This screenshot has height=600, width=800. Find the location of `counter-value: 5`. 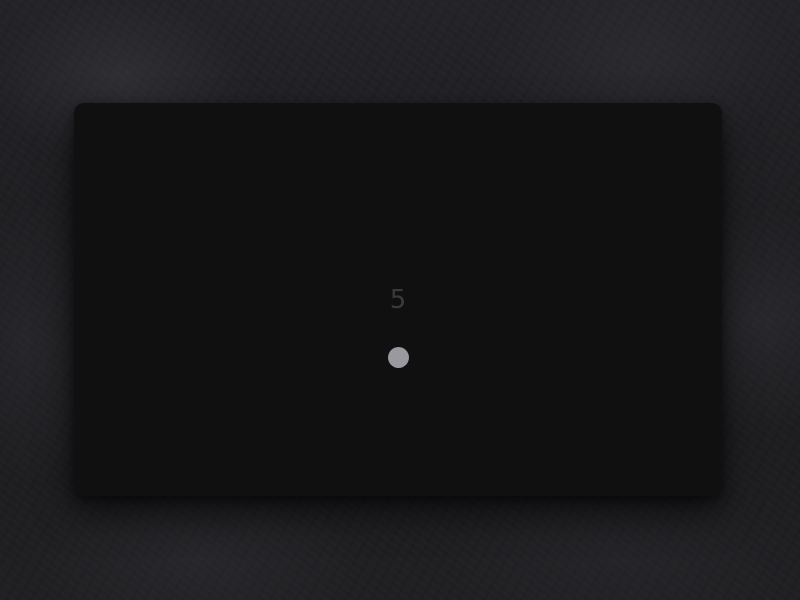

counter-value: 5 is located at coordinates (398, 300).